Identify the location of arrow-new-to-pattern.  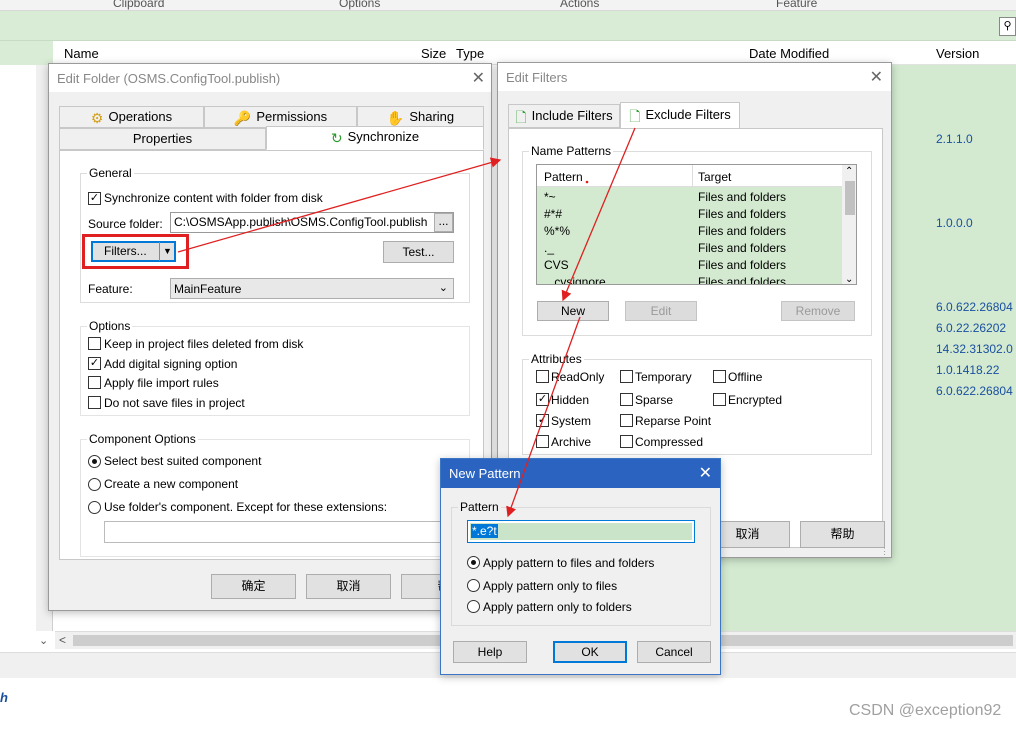
(543, 417).